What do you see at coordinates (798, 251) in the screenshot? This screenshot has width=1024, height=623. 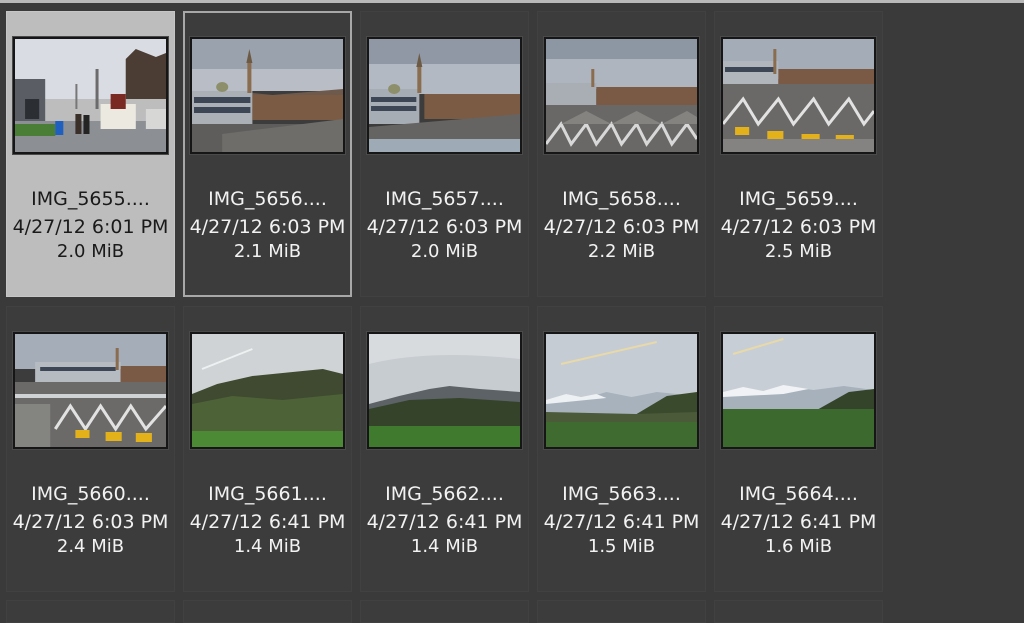 I see `file-size: 2.5 MiB` at bounding box center [798, 251].